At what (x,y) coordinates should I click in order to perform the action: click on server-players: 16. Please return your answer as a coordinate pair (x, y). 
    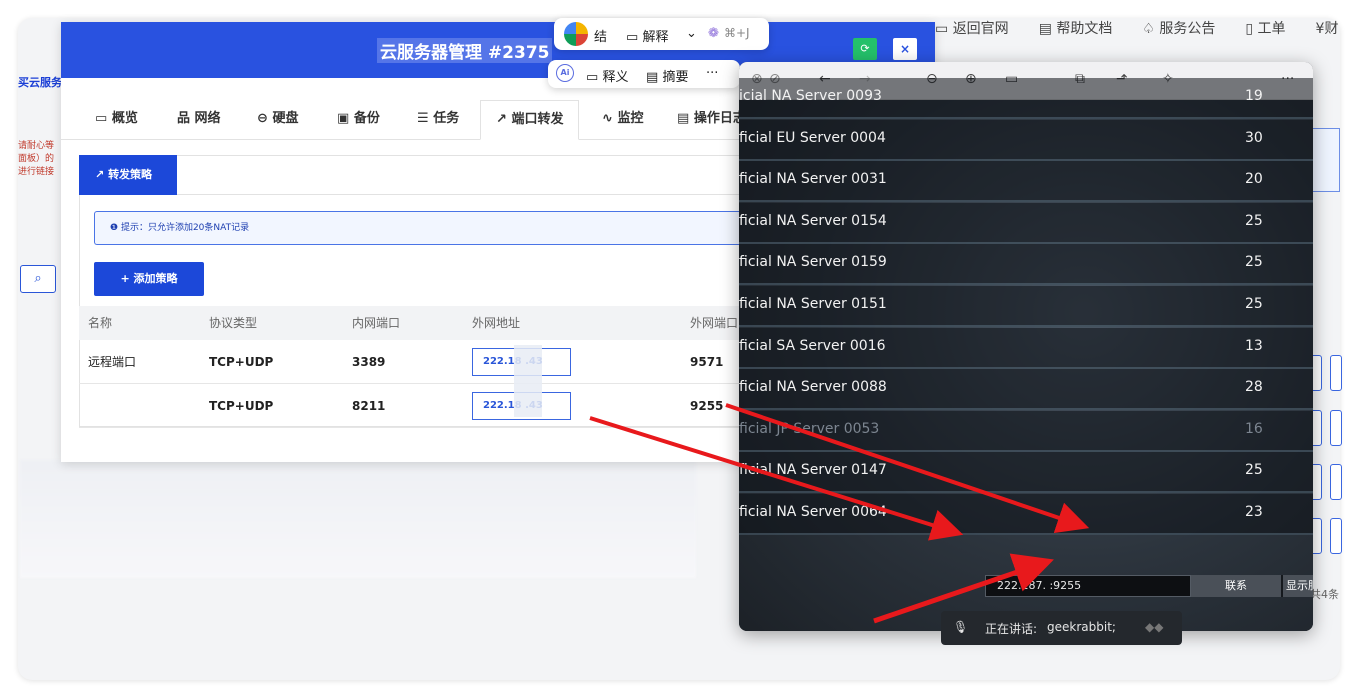
    Looking at the image, I should click on (1254, 428).